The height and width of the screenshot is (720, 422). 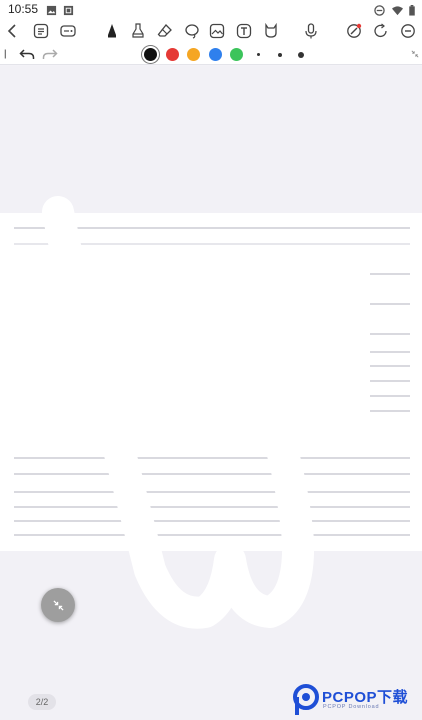 What do you see at coordinates (306, 699) in the screenshot?
I see `pcpop-logo-icon` at bounding box center [306, 699].